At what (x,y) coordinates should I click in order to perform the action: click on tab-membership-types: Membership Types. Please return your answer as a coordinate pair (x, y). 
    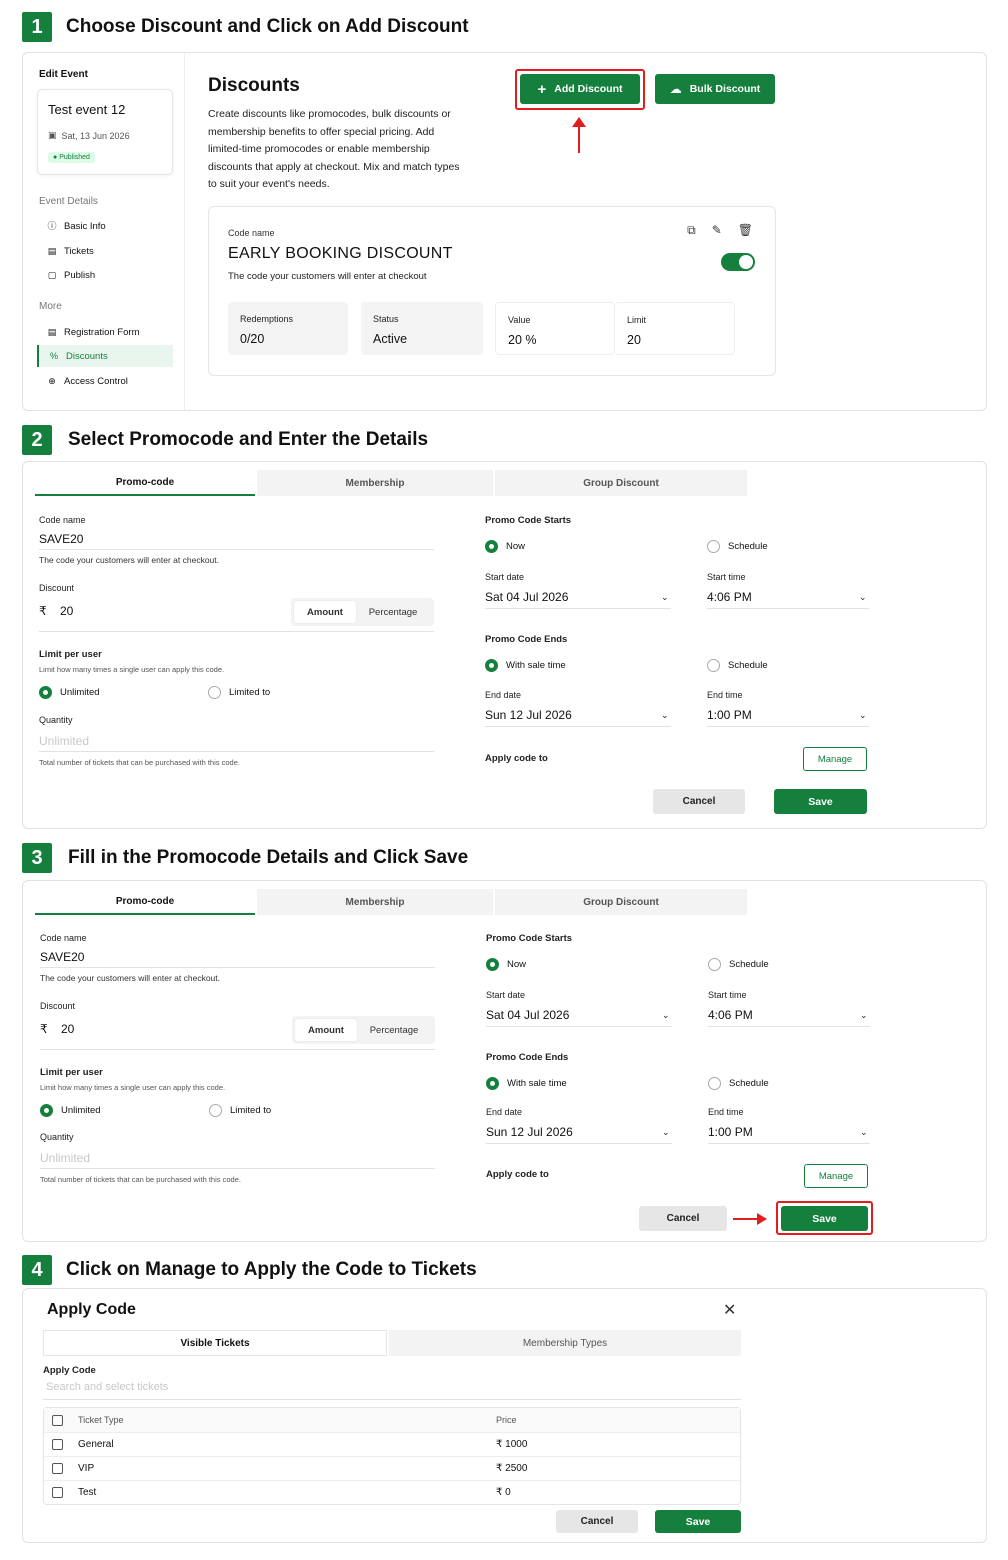
    Looking at the image, I should click on (565, 1343).